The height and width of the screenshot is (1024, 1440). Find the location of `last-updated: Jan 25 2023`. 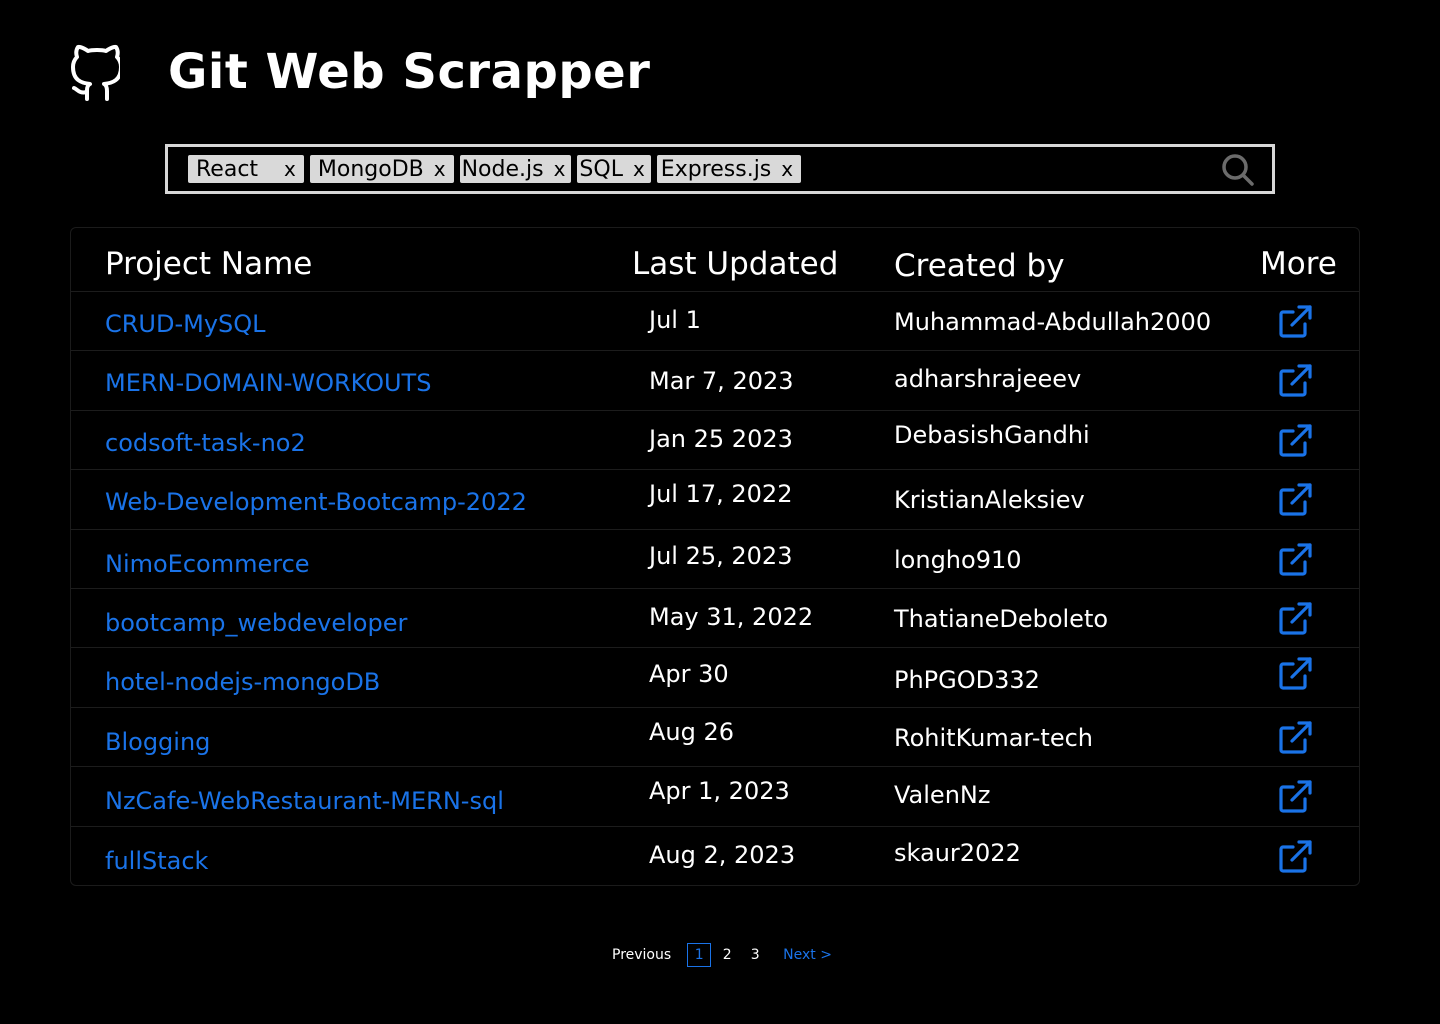

last-updated: Jan 25 2023 is located at coordinates (721, 438).